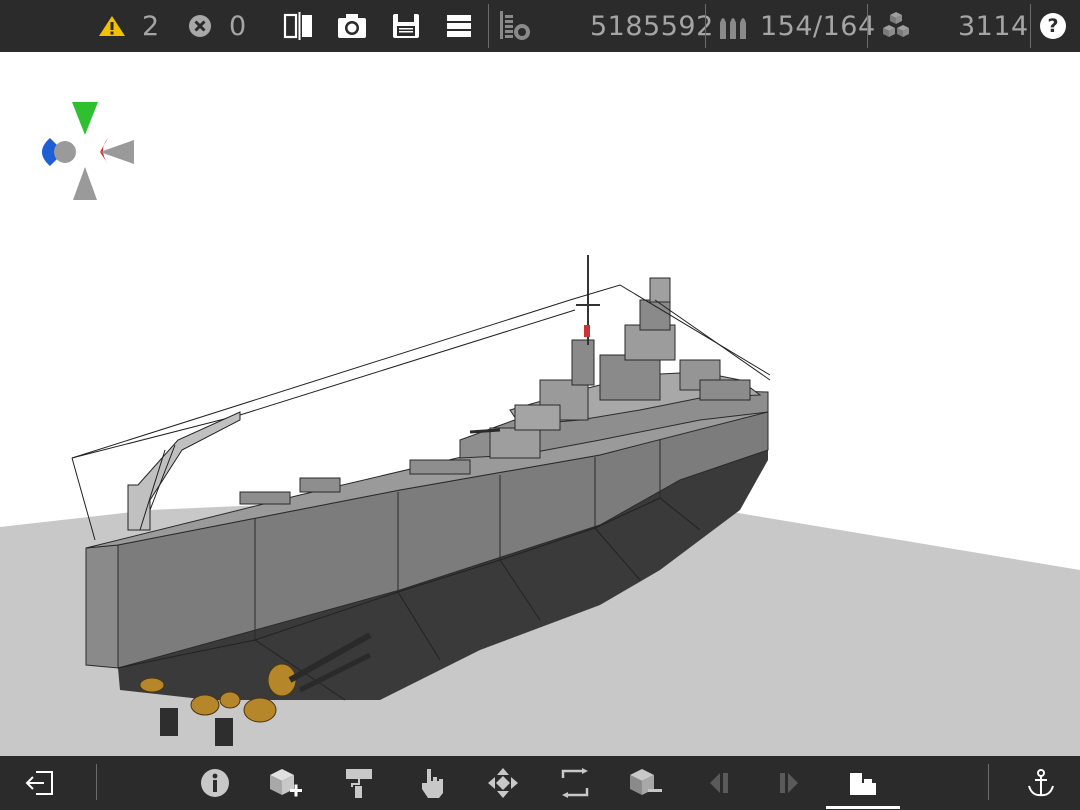  I want to click on menu-button, so click(459, 26).